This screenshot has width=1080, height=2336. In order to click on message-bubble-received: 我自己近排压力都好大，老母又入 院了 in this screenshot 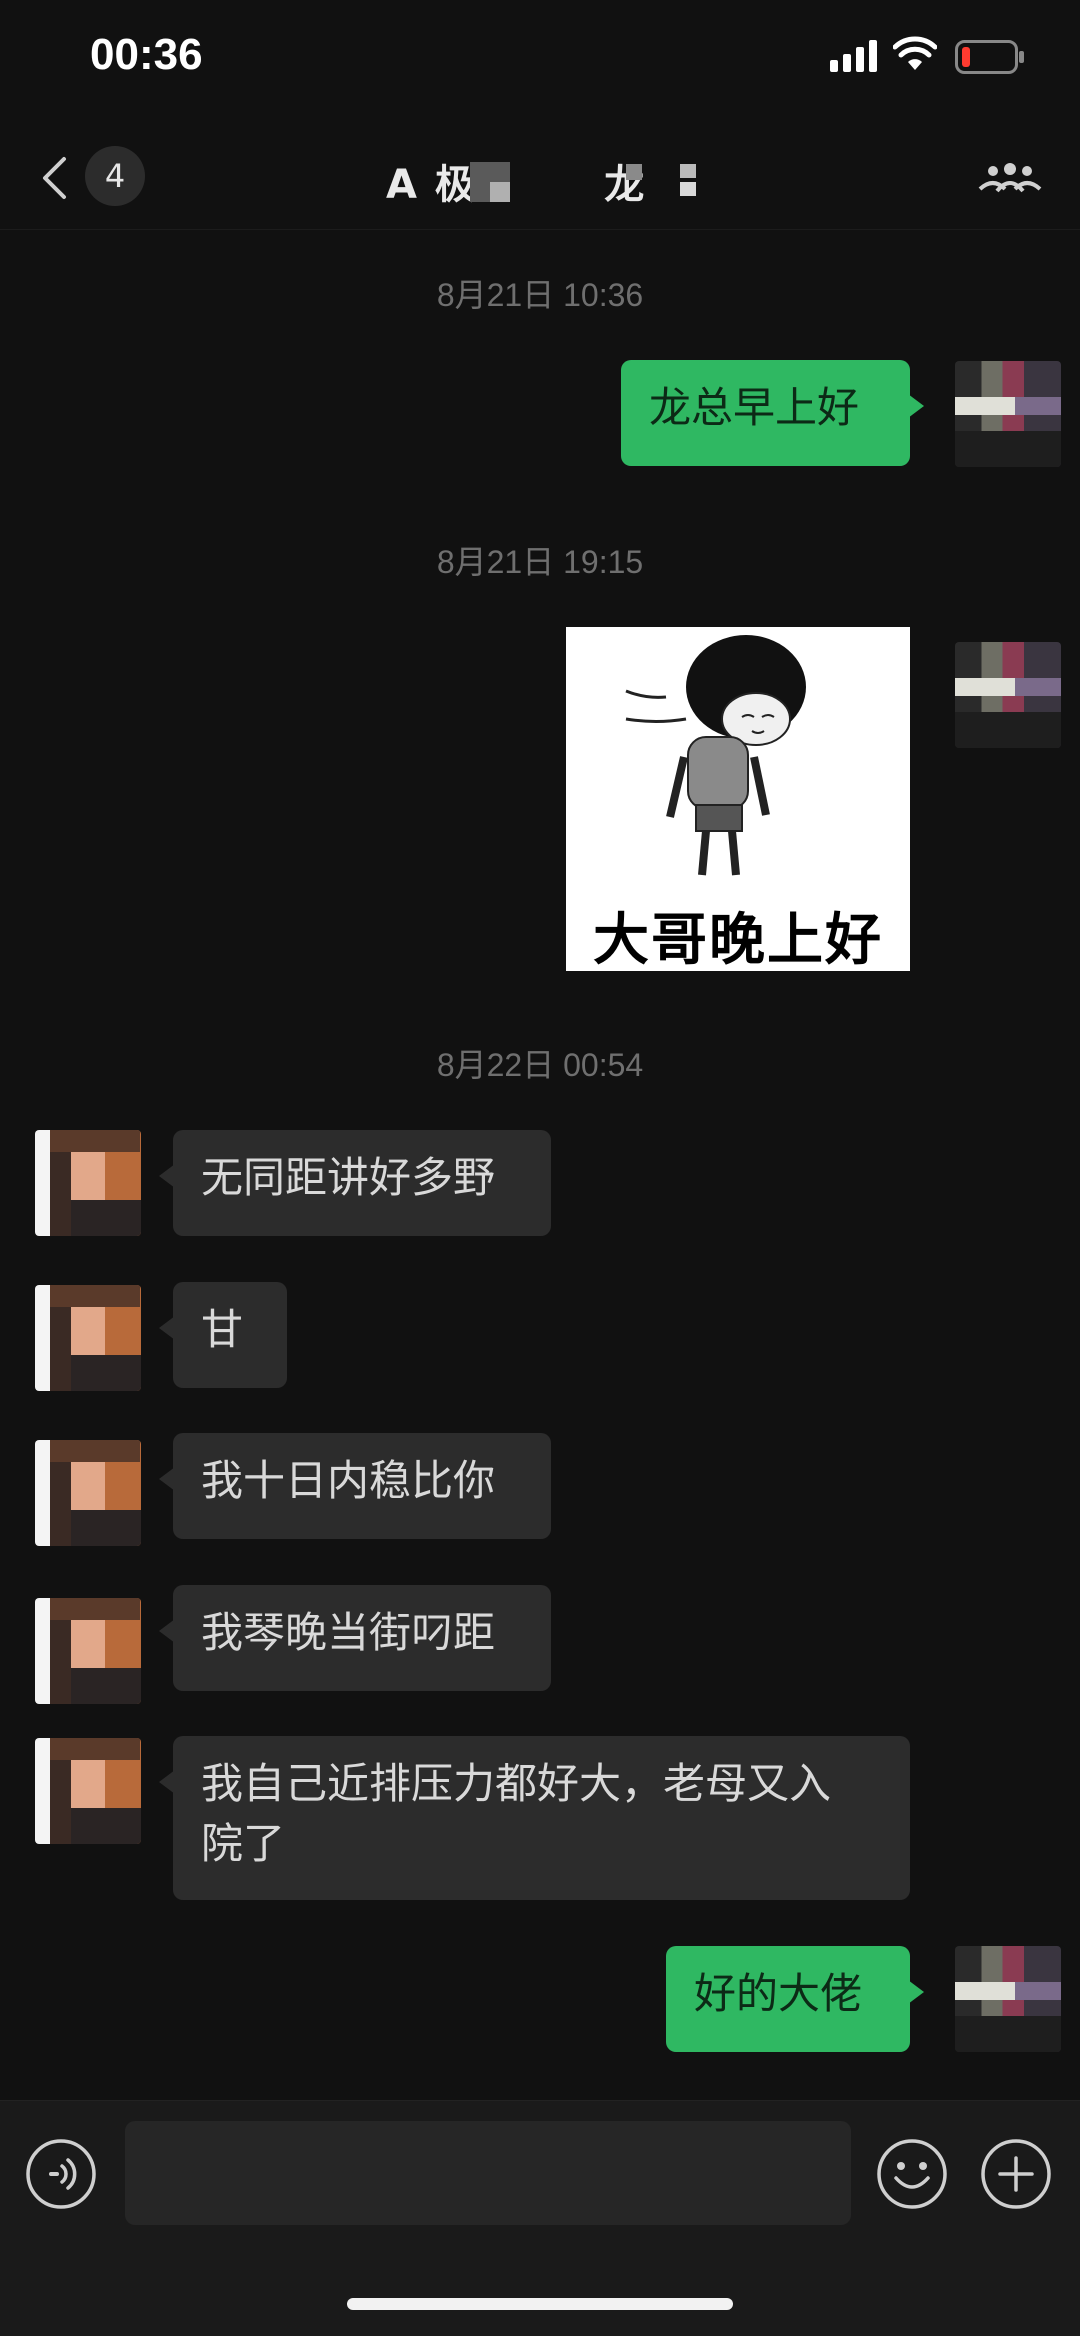, I will do `click(534, 1818)`.